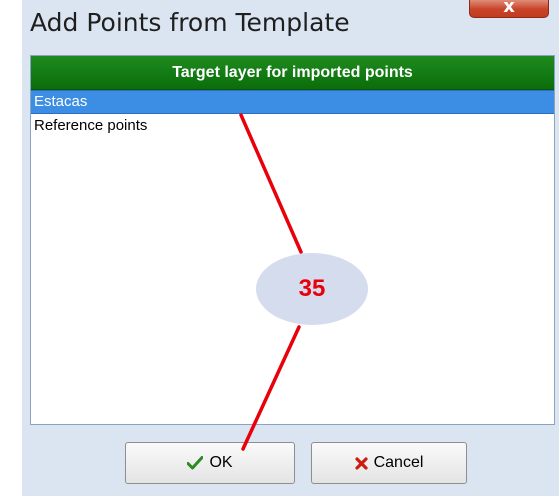 The width and height of the screenshot is (559, 496). I want to click on checkmark-icon, so click(195, 463).